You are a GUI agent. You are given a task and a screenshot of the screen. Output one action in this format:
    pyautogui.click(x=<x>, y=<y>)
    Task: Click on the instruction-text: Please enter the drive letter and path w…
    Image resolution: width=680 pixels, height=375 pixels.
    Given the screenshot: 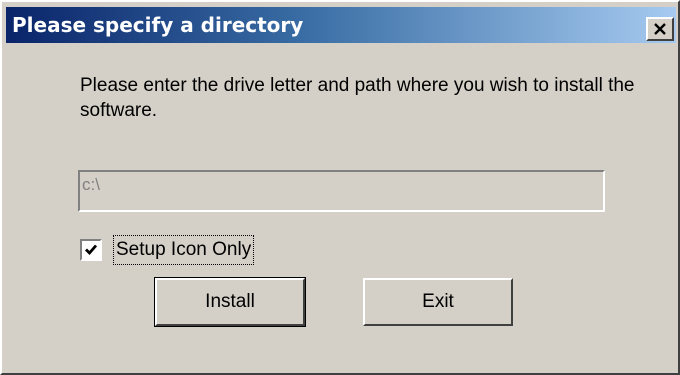 What is the action you would take?
    pyautogui.click(x=357, y=98)
    